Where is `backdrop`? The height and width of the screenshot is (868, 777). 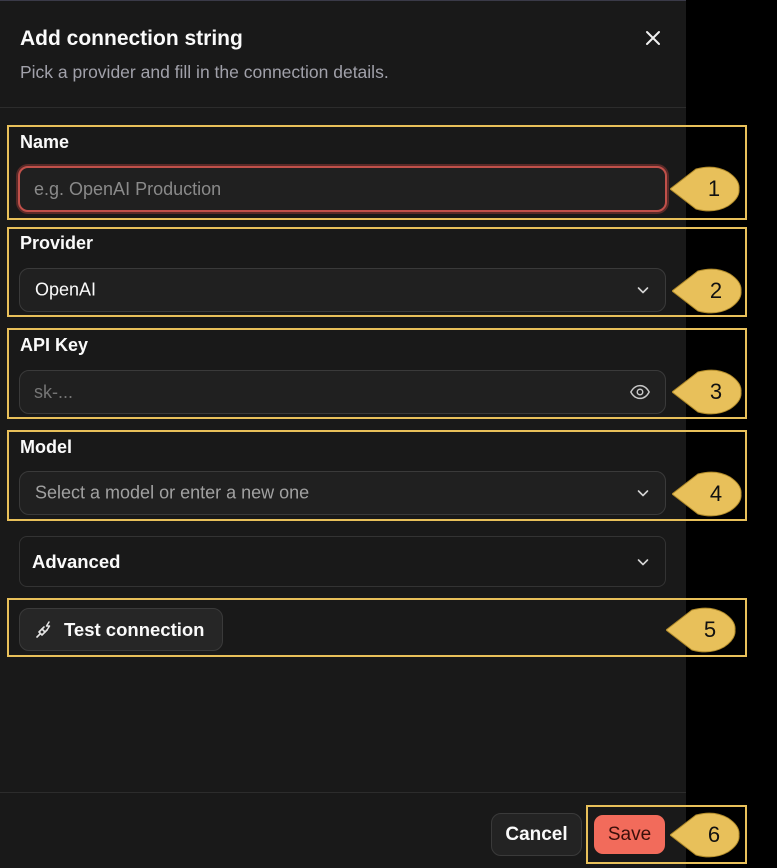
backdrop is located at coordinates (731, 434).